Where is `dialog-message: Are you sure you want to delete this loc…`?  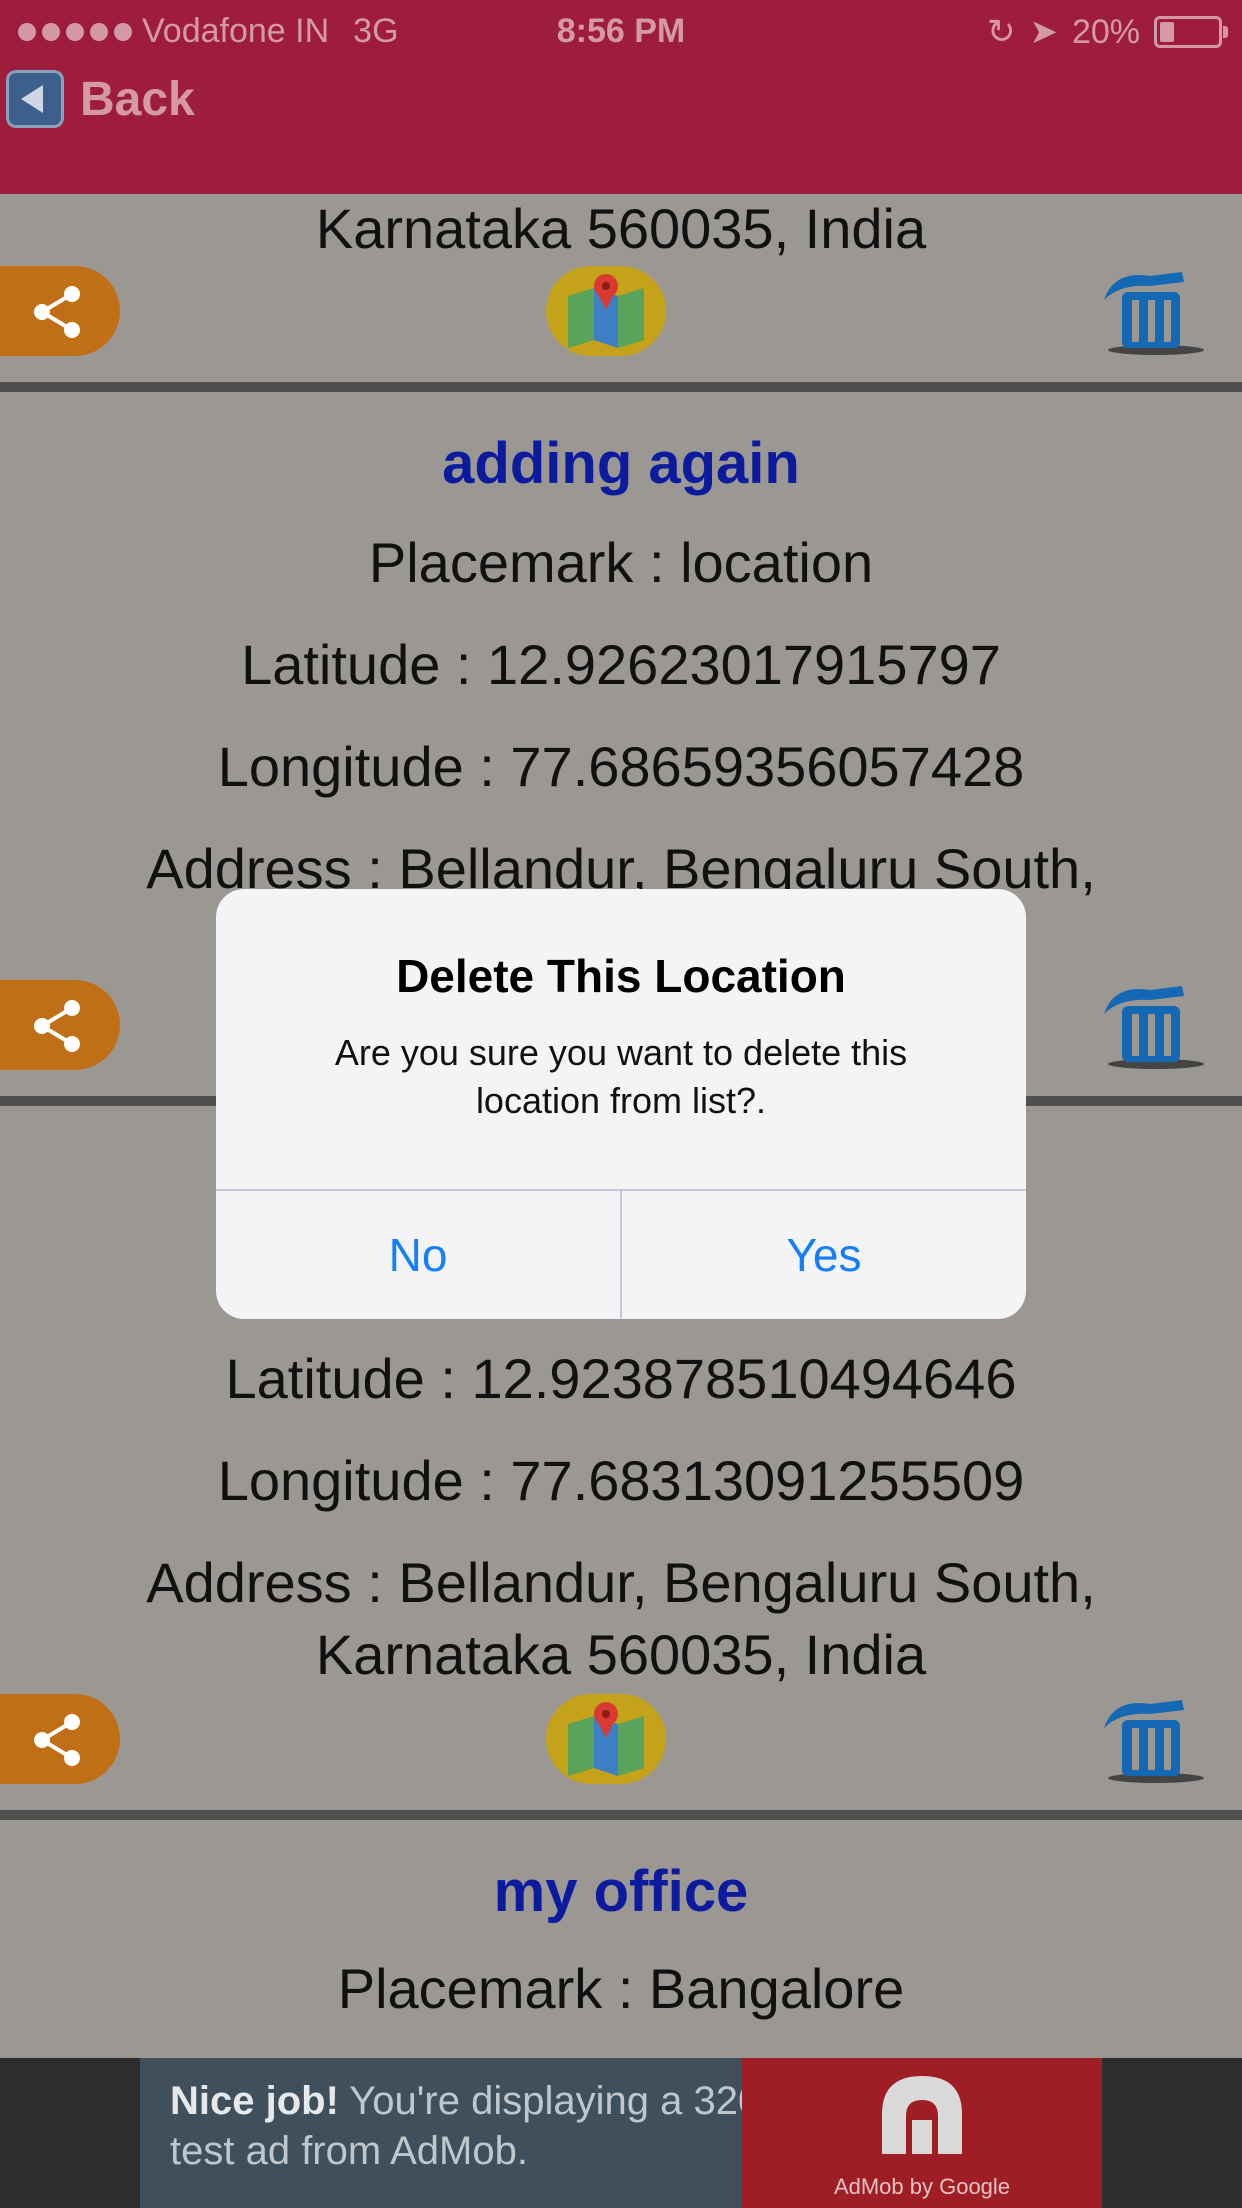
dialog-message: Are you sure you want to delete this loc… is located at coordinates (621, 1076).